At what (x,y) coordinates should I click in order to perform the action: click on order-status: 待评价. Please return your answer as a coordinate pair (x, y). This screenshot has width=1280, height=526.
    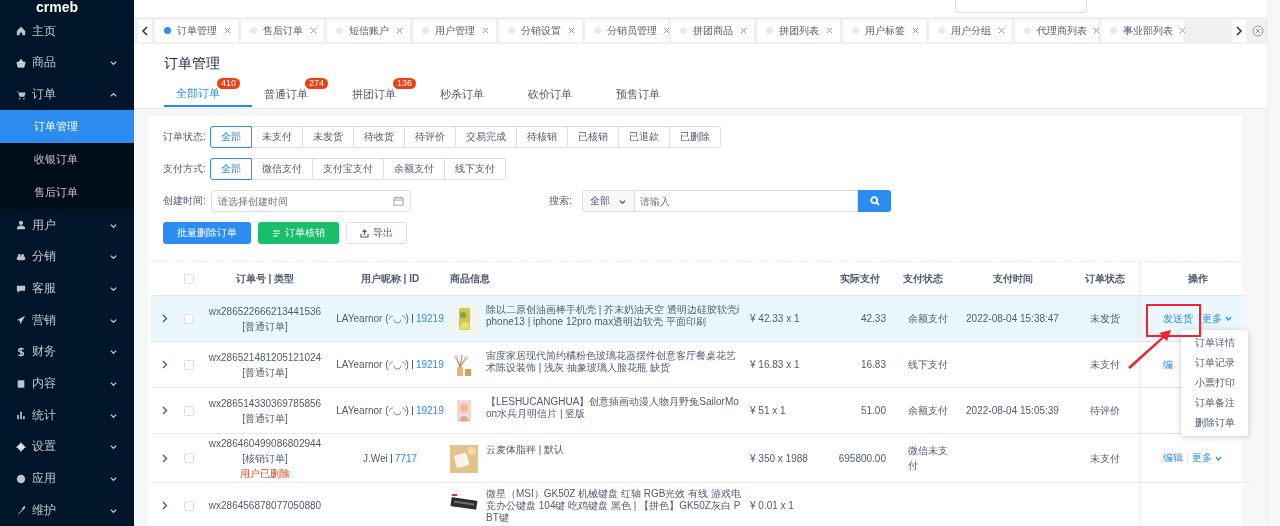
    Looking at the image, I should click on (1105, 411).